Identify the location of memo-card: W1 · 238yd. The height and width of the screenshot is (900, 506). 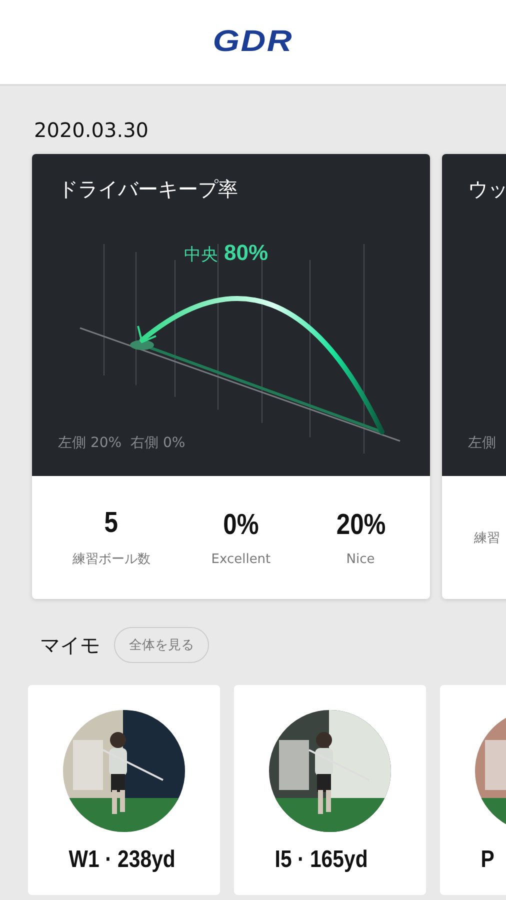
(124, 790).